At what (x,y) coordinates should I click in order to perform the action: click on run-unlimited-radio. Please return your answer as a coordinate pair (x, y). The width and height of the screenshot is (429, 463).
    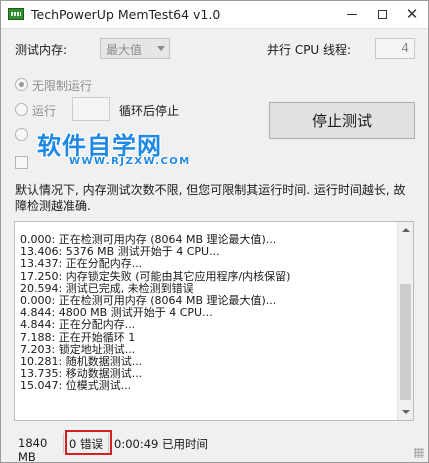
    Looking at the image, I should click on (21, 84).